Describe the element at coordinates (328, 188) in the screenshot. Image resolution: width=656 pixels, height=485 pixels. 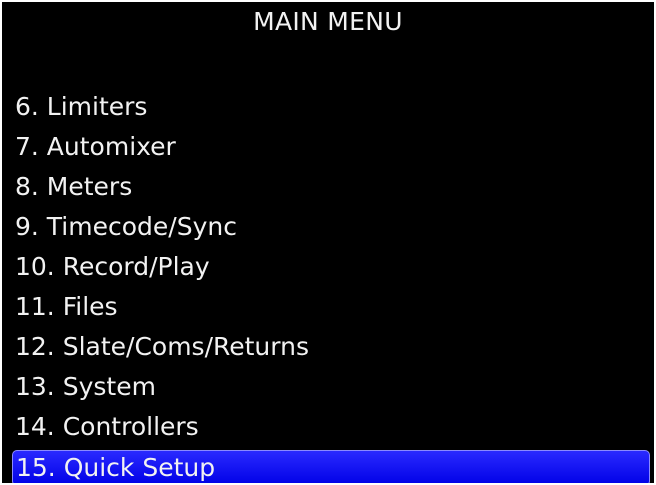
I see `menu-item-meters: 8. Meters` at that location.